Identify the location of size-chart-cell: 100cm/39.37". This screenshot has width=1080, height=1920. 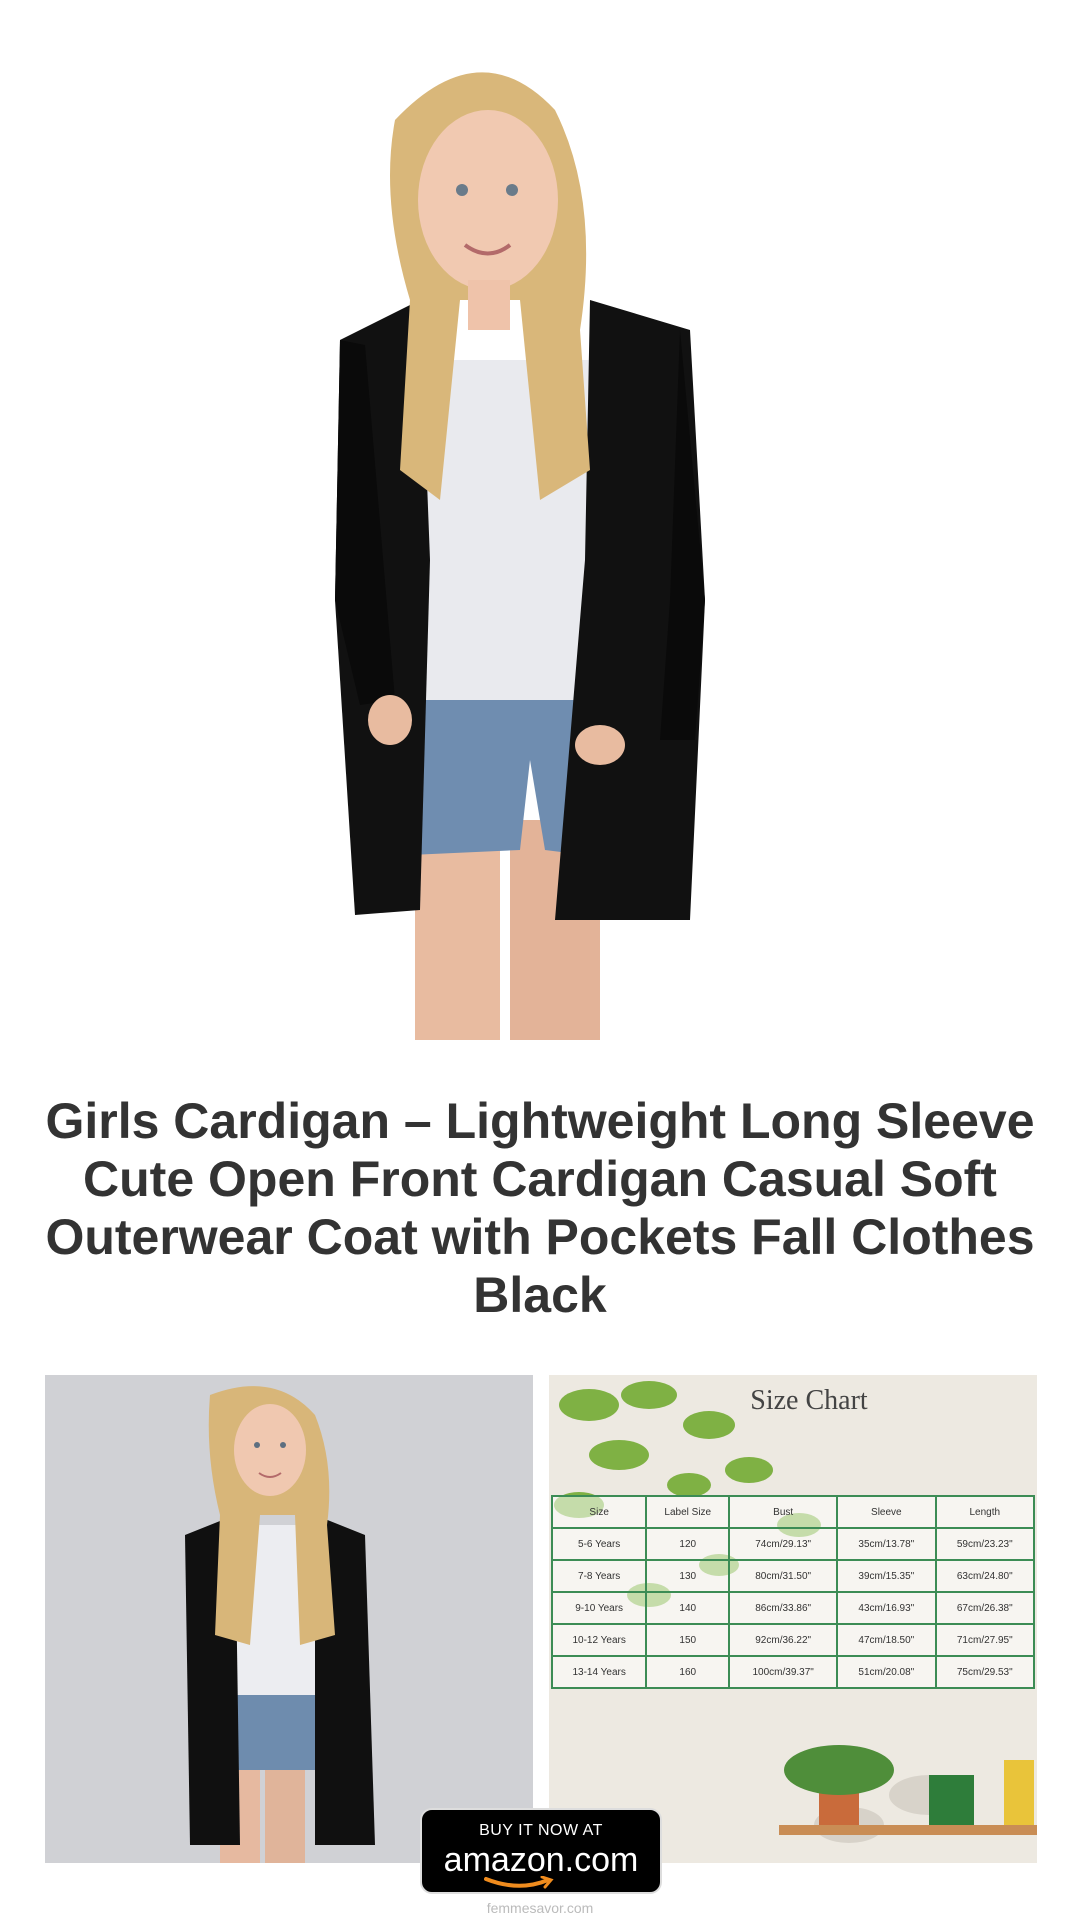
(783, 1672).